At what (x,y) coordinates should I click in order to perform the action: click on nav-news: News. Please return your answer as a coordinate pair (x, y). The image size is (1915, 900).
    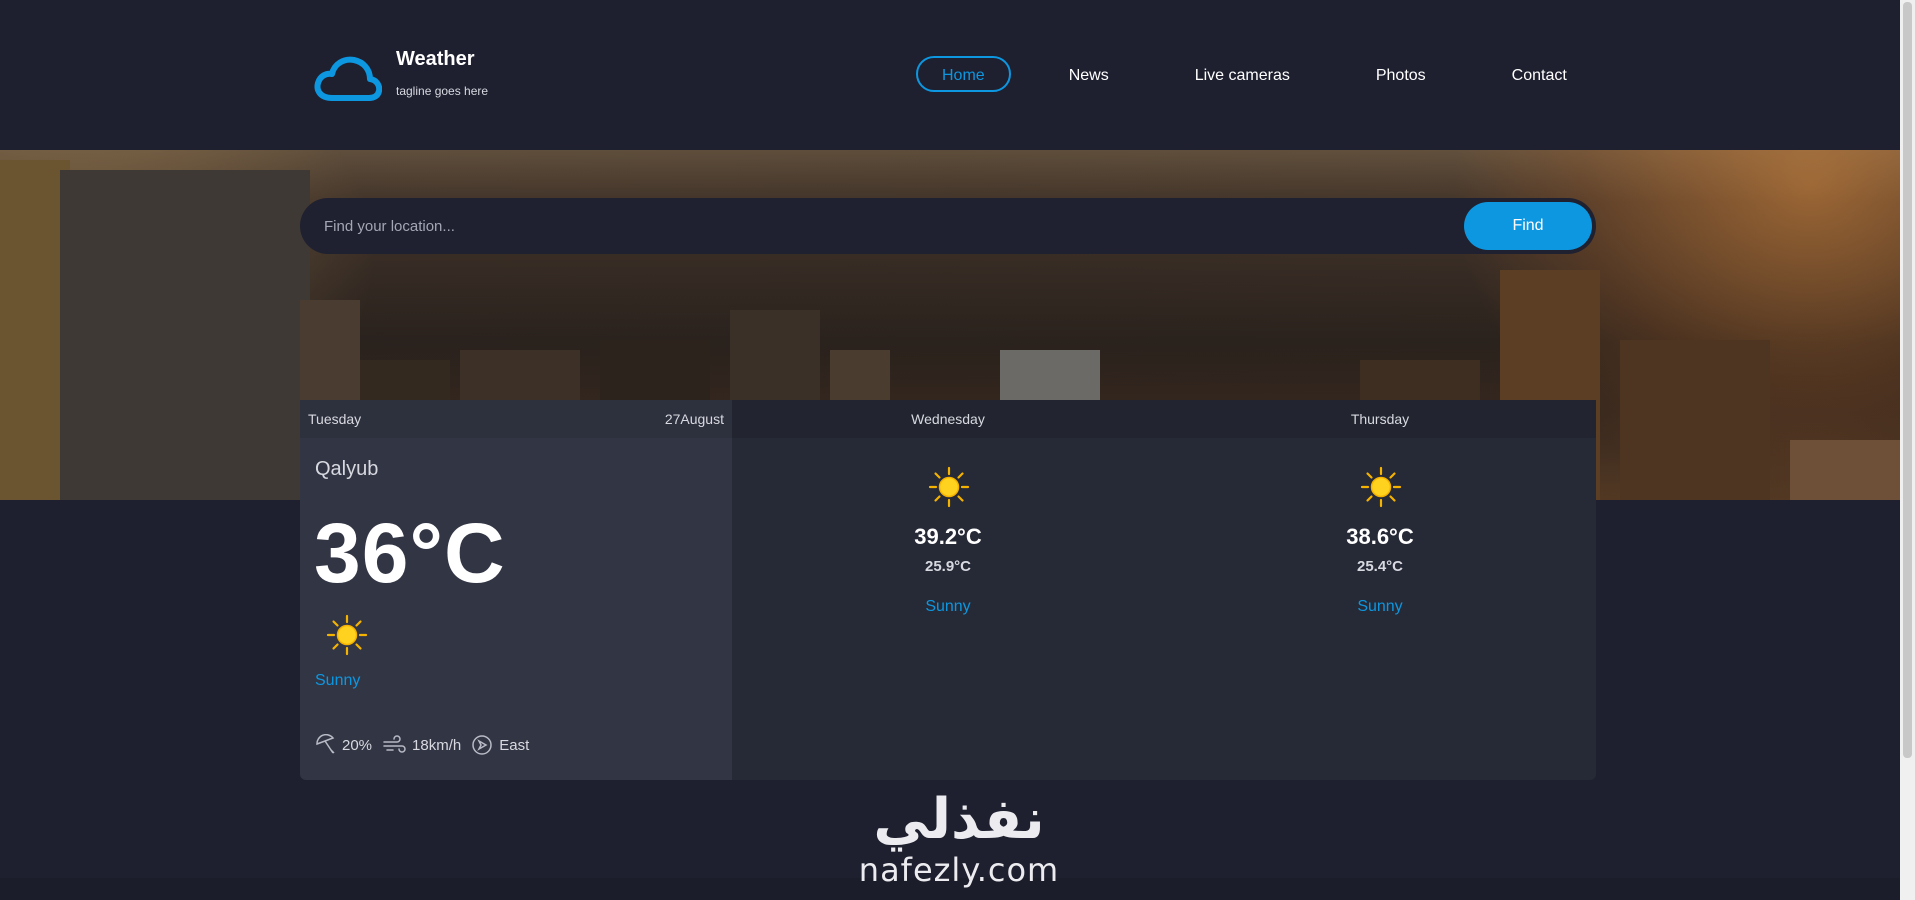
    Looking at the image, I should click on (1089, 74).